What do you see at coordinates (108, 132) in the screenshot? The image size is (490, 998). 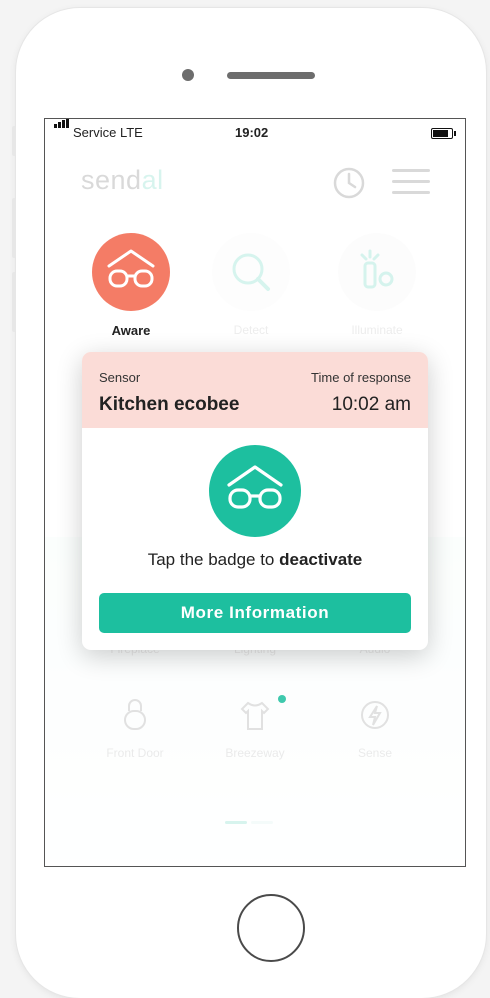 I see `carrier-label: Service LTE` at bounding box center [108, 132].